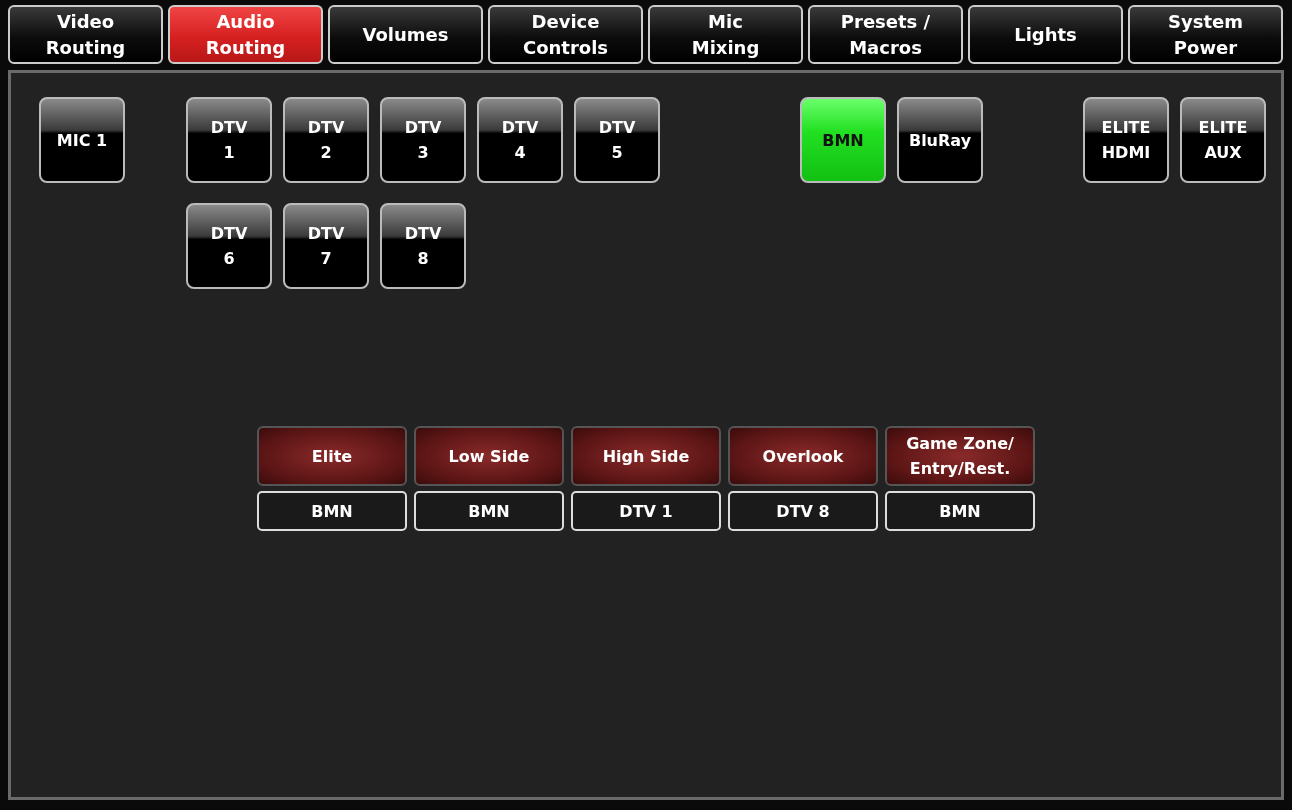  I want to click on tab: Video Routing, so click(85, 34).